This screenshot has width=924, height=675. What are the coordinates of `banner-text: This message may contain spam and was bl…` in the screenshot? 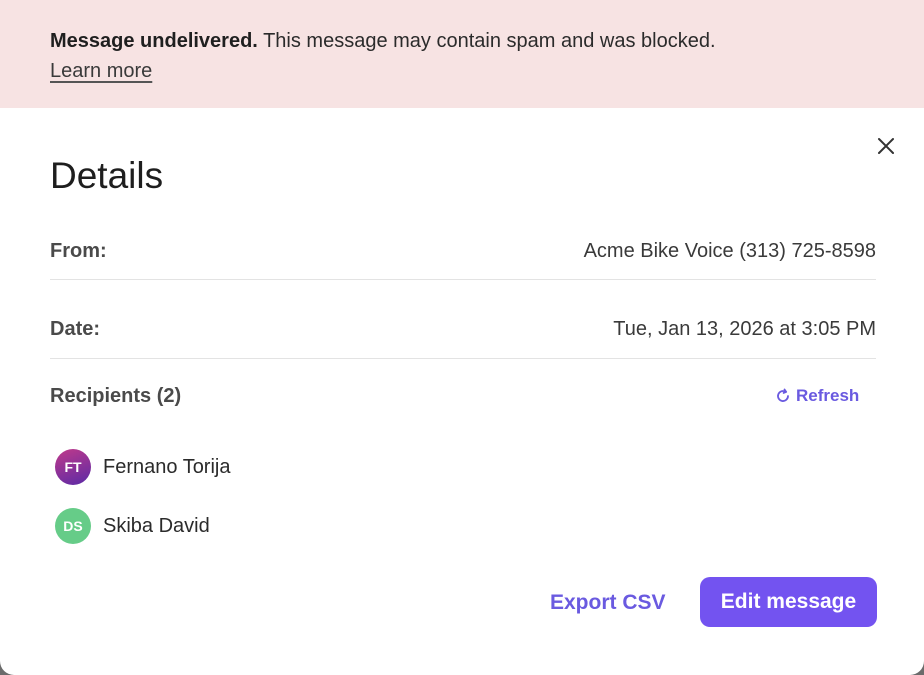 It's located at (486, 41).